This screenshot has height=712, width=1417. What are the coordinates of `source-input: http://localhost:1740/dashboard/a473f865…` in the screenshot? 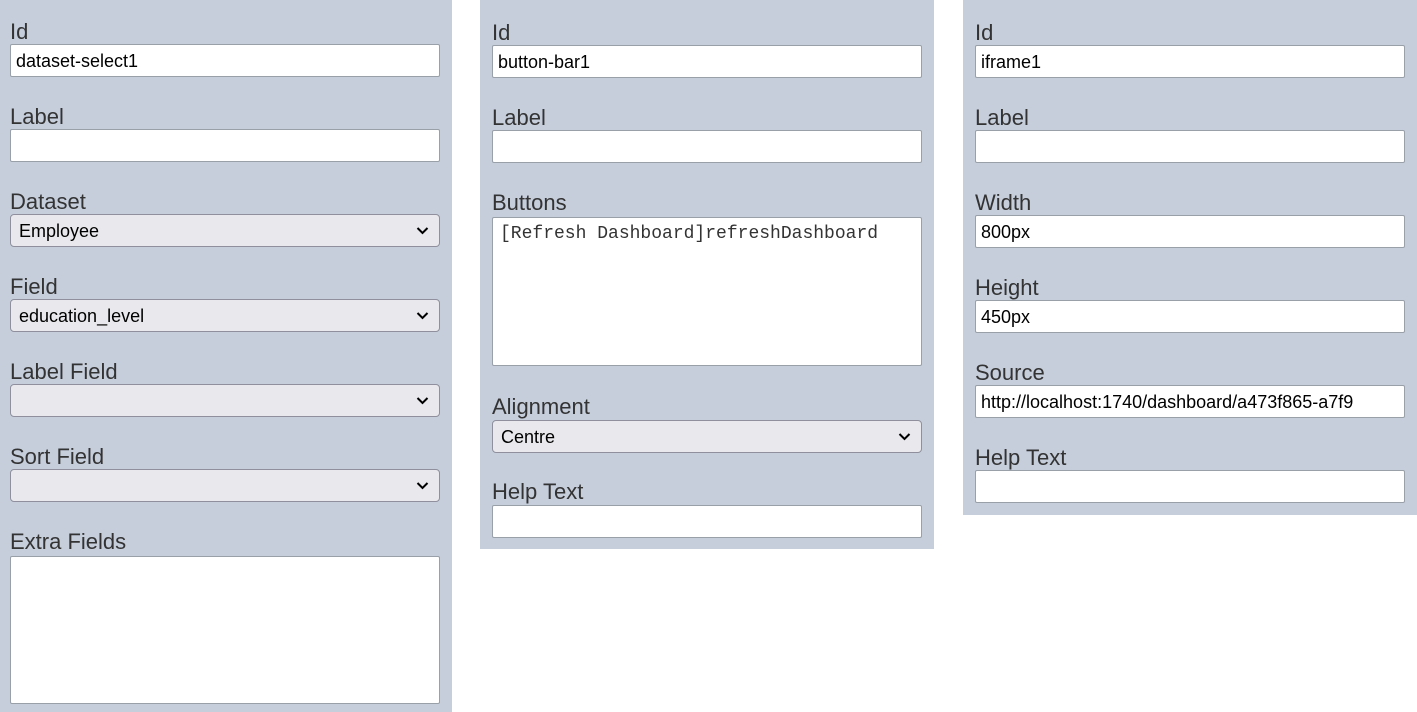 It's located at (1190, 401).